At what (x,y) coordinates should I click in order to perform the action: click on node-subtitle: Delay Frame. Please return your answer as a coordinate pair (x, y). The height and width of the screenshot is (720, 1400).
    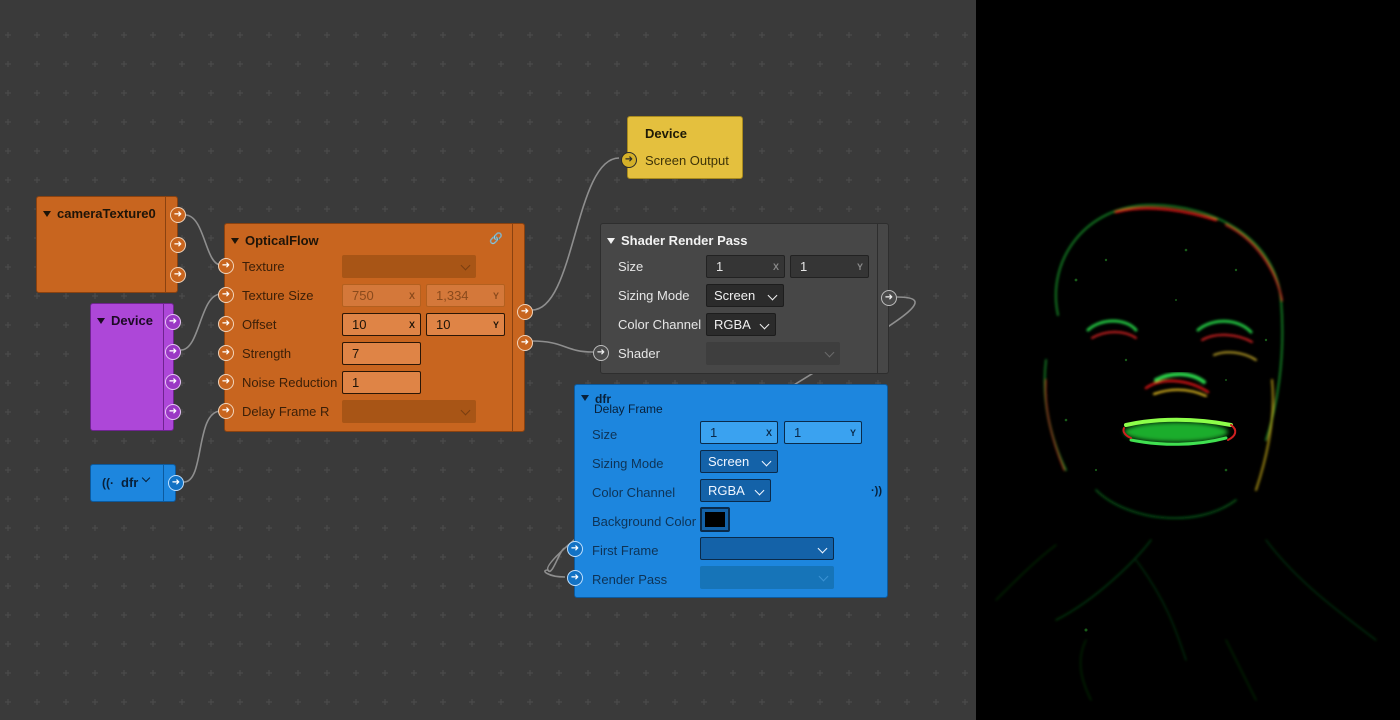
    Looking at the image, I should click on (628, 409).